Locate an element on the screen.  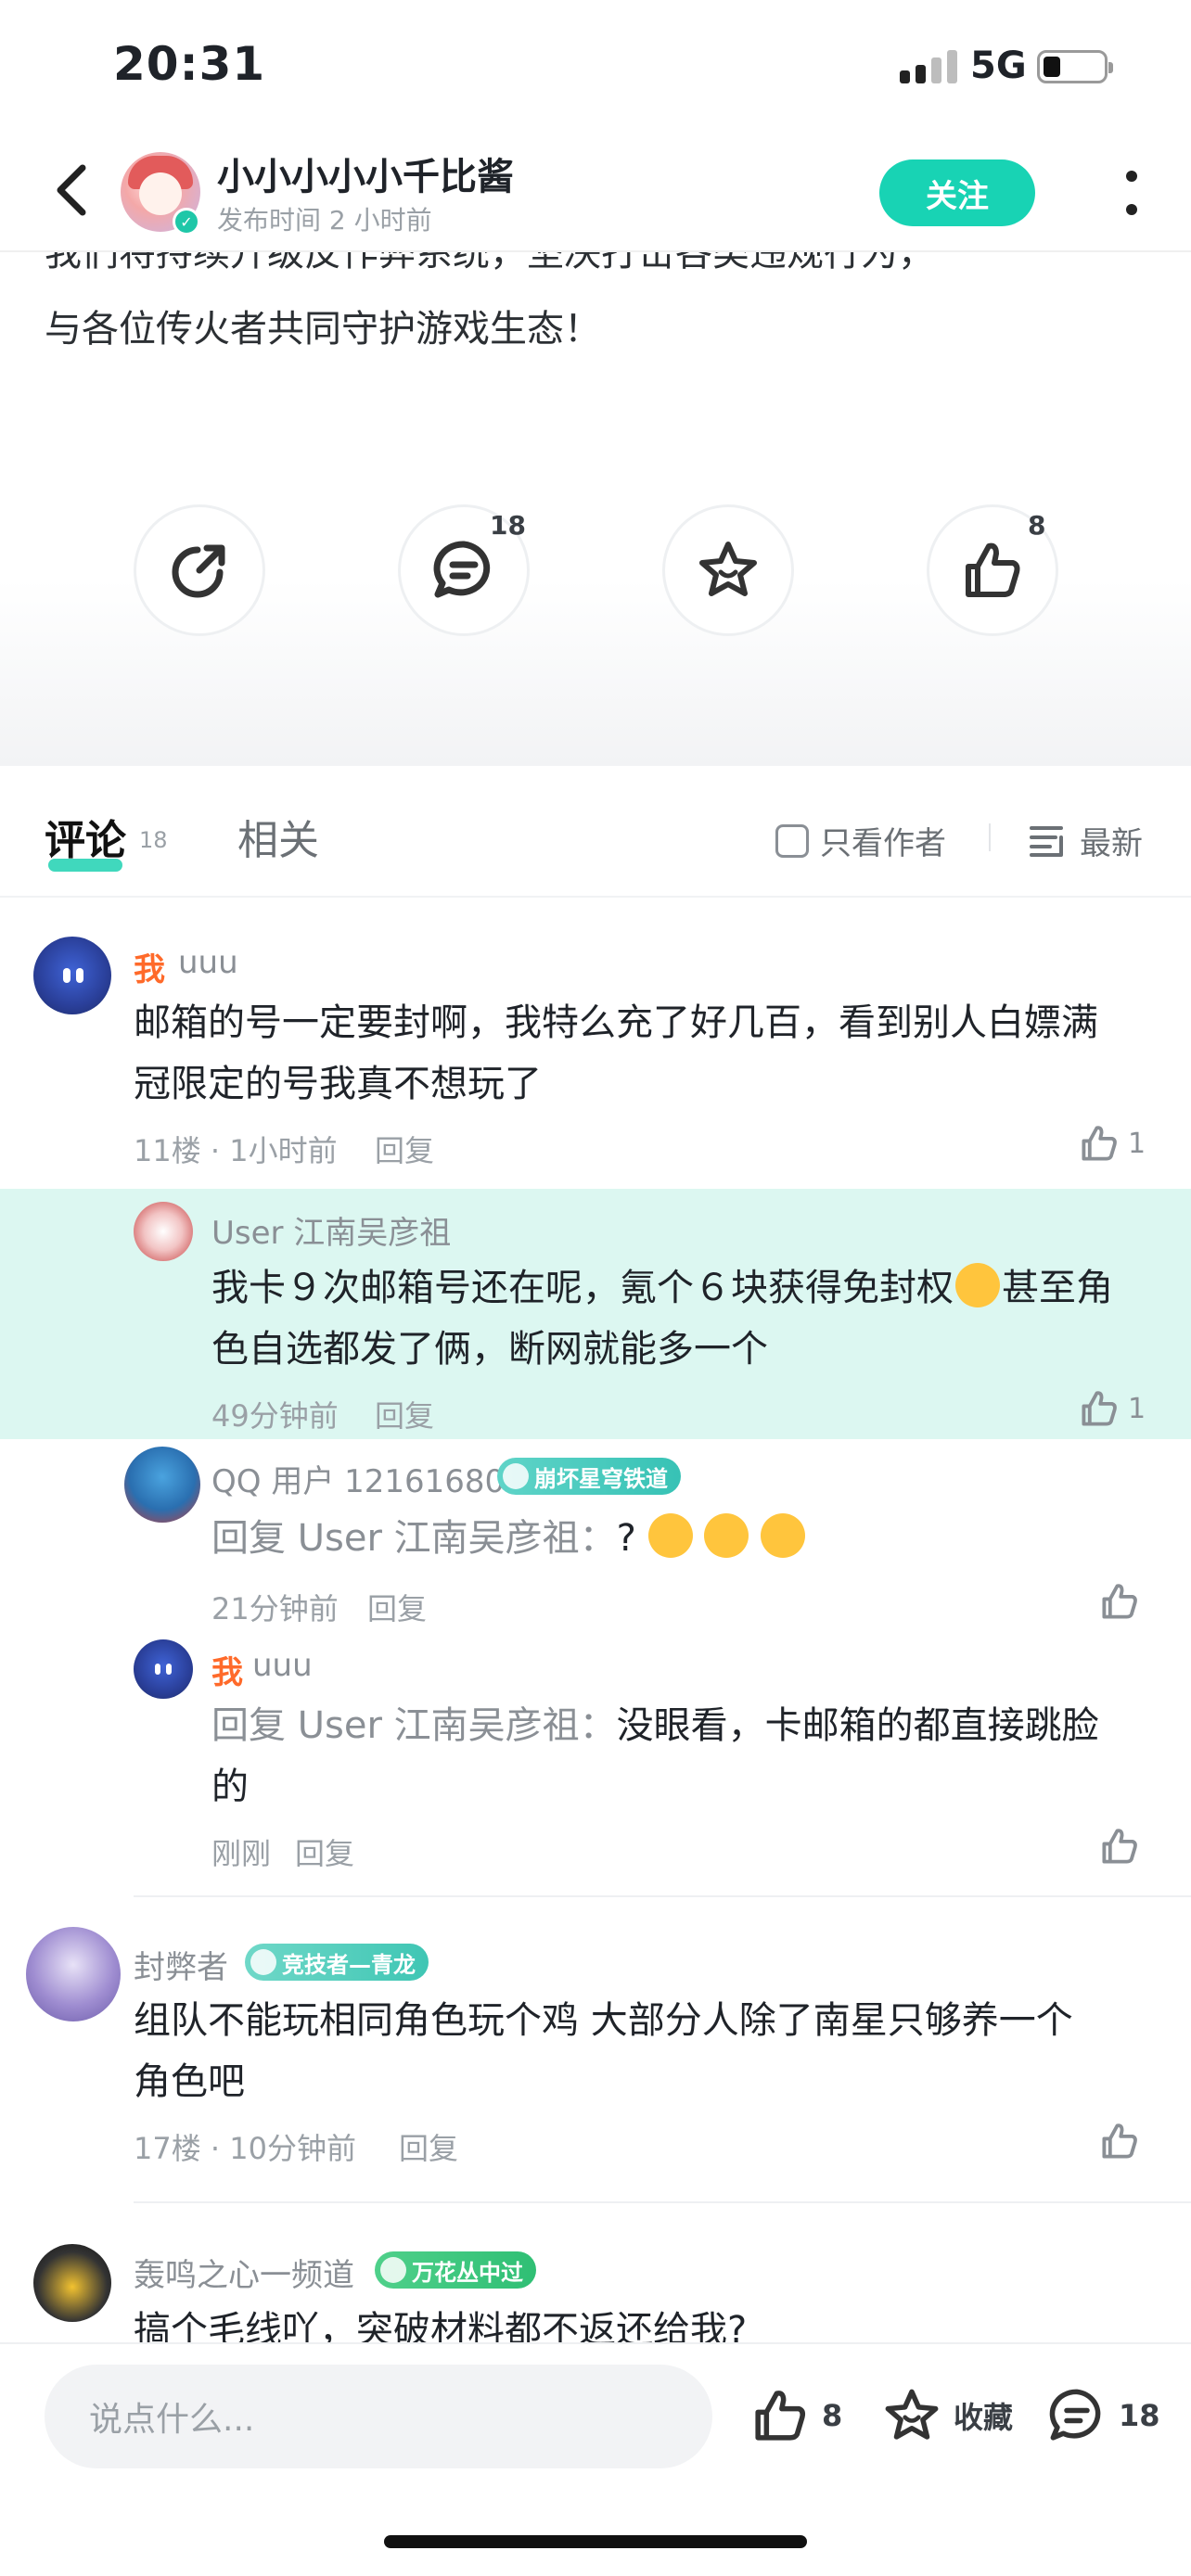
back-button is located at coordinates (71, 190).